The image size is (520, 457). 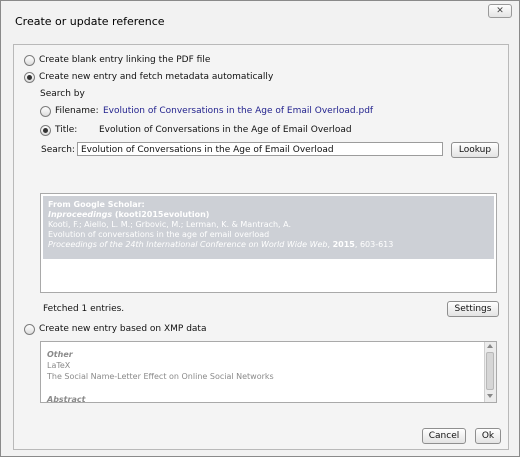 What do you see at coordinates (473, 309) in the screenshot?
I see `settings-button: Settings` at bounding box center [473, 309].